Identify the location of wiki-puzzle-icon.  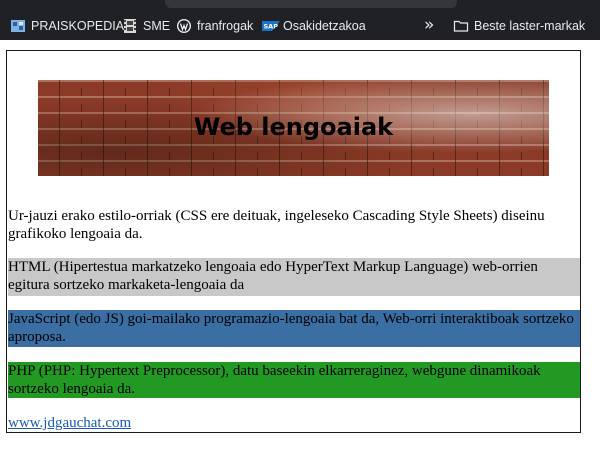
(18, 26).